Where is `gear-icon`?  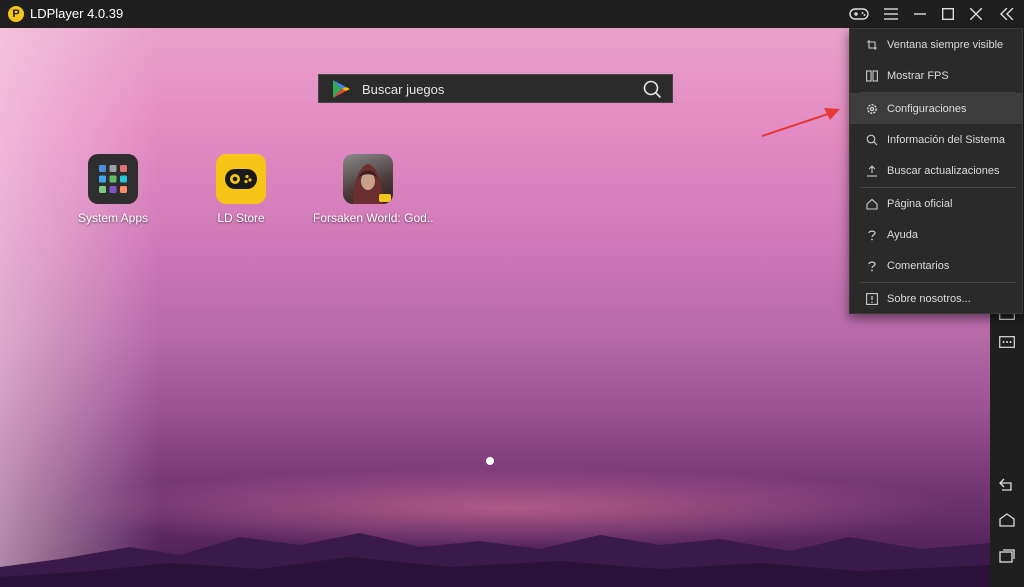 gear-icon is located at coordinates (872, 109).